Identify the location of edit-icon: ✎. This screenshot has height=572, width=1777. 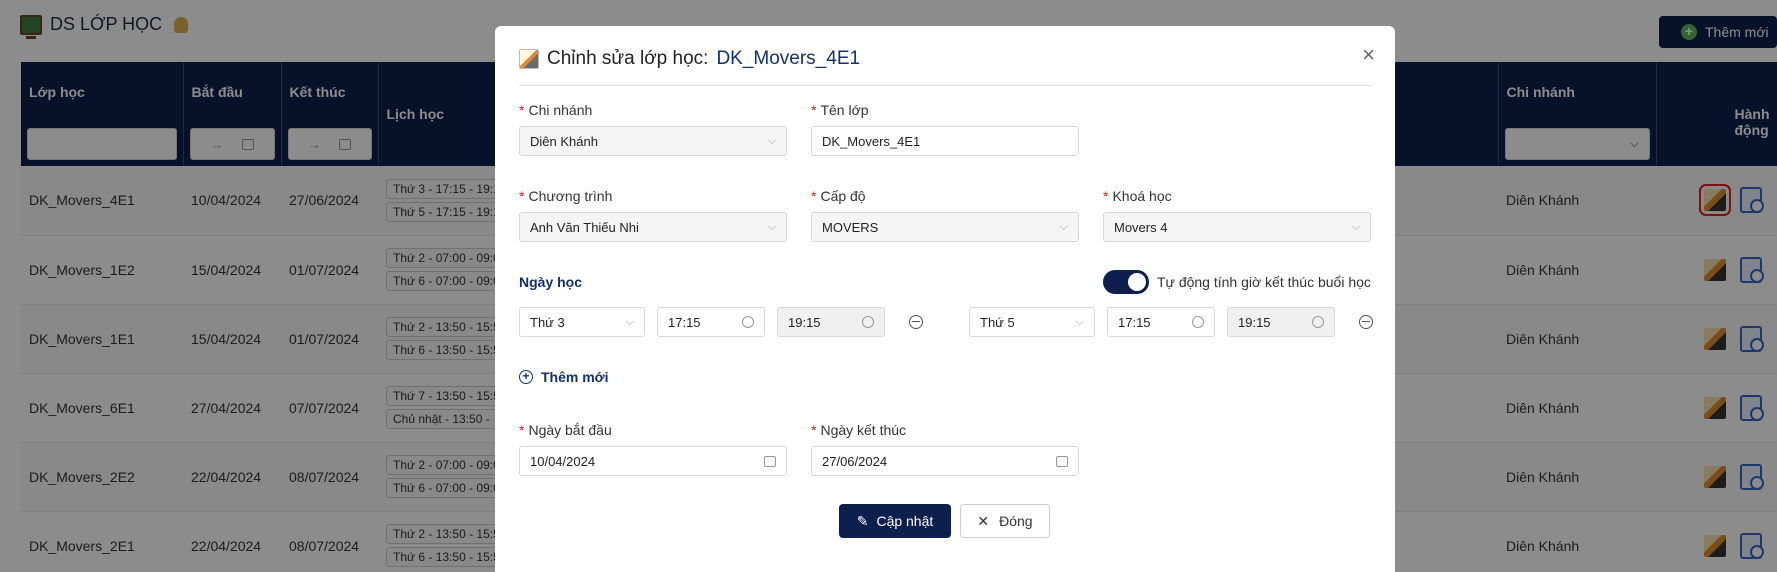
(862, 520).